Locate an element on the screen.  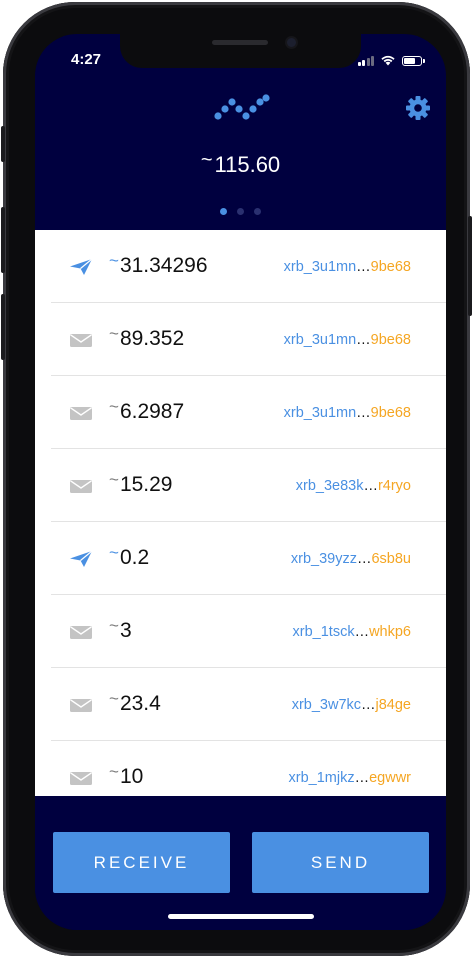
transaction-amount: ~3 is located at coordinates (120, 629).